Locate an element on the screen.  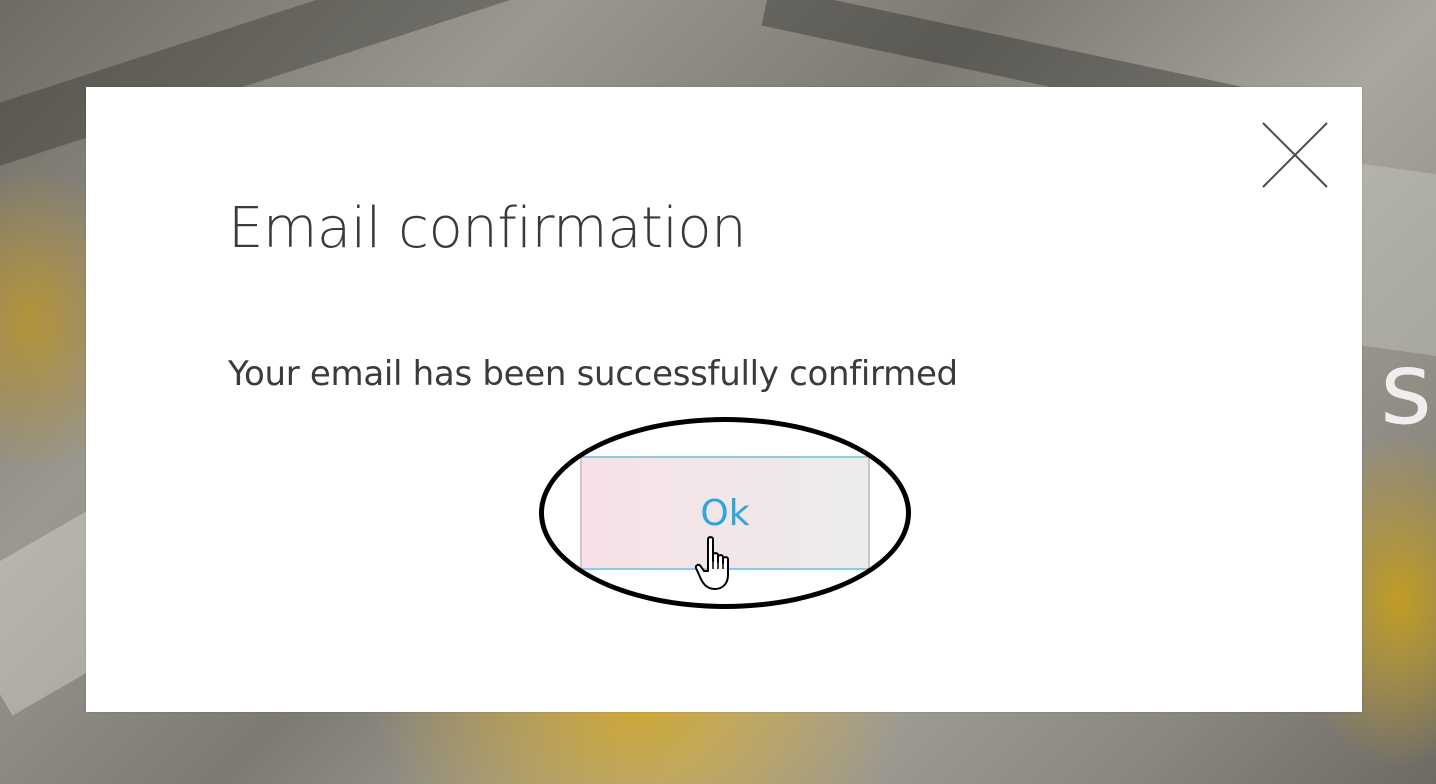
ok-button: Ok is located at coordinates (725, 513).